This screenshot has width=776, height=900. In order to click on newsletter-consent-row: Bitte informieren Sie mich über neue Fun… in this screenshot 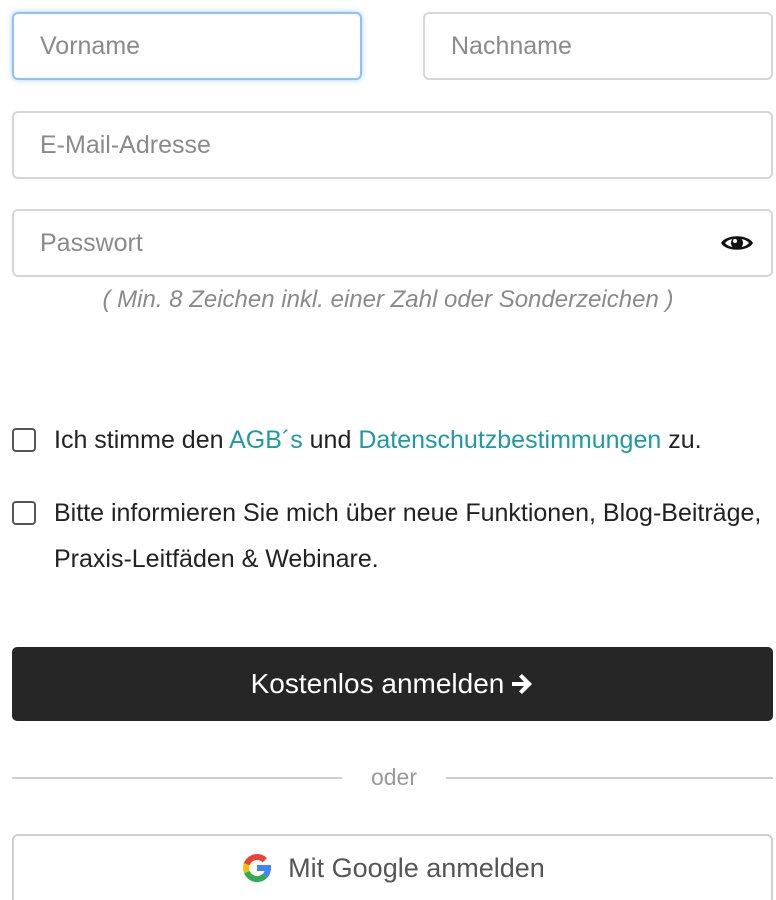, I will do `click(387, 536)`.